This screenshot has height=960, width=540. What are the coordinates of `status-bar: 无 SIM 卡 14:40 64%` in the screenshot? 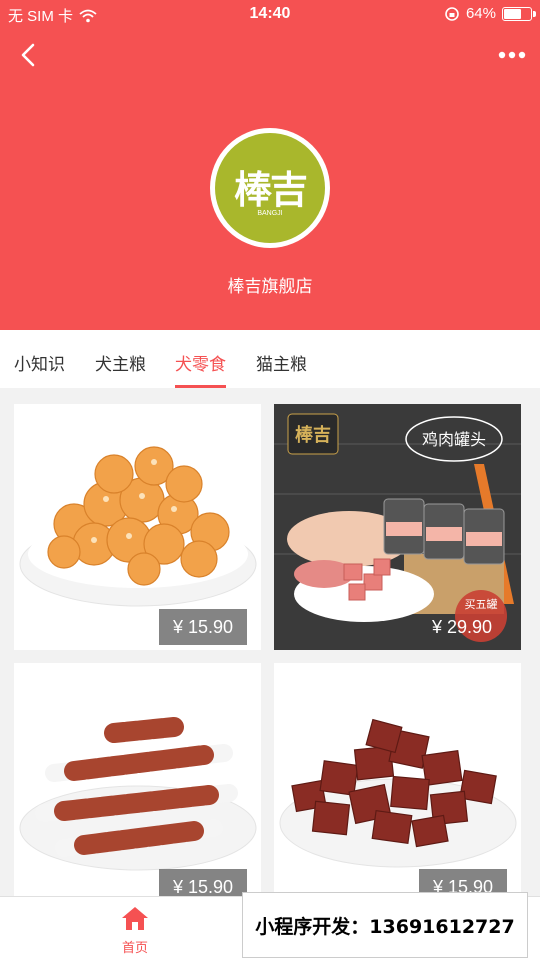 It's located at (270, 14).